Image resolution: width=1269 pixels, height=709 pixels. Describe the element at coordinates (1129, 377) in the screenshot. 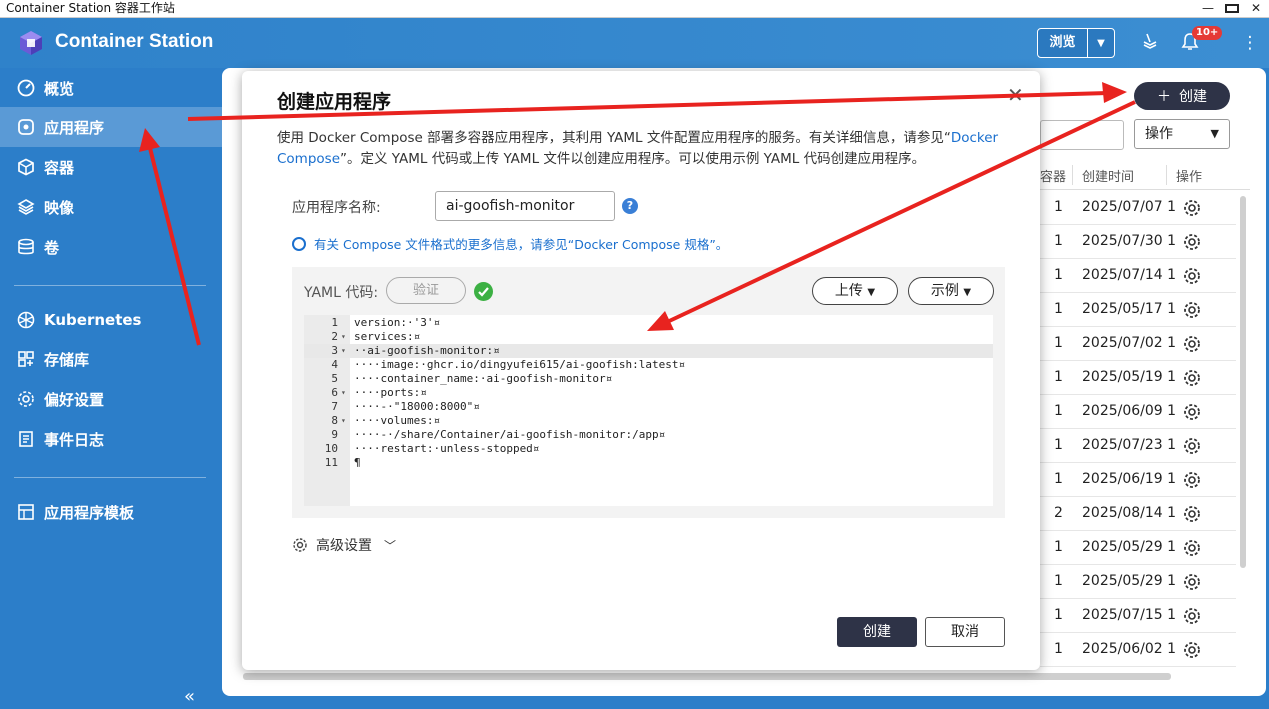

I see `created-time: 2025/05/19 1` at that location.